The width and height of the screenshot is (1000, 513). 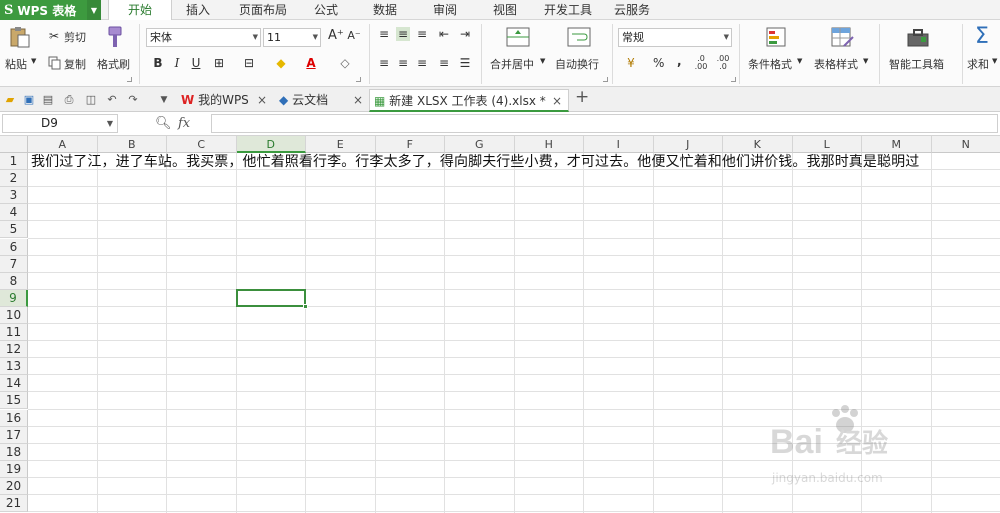 I want to click on tab-page-layout: 页面布局, so click(x=263, y=10).